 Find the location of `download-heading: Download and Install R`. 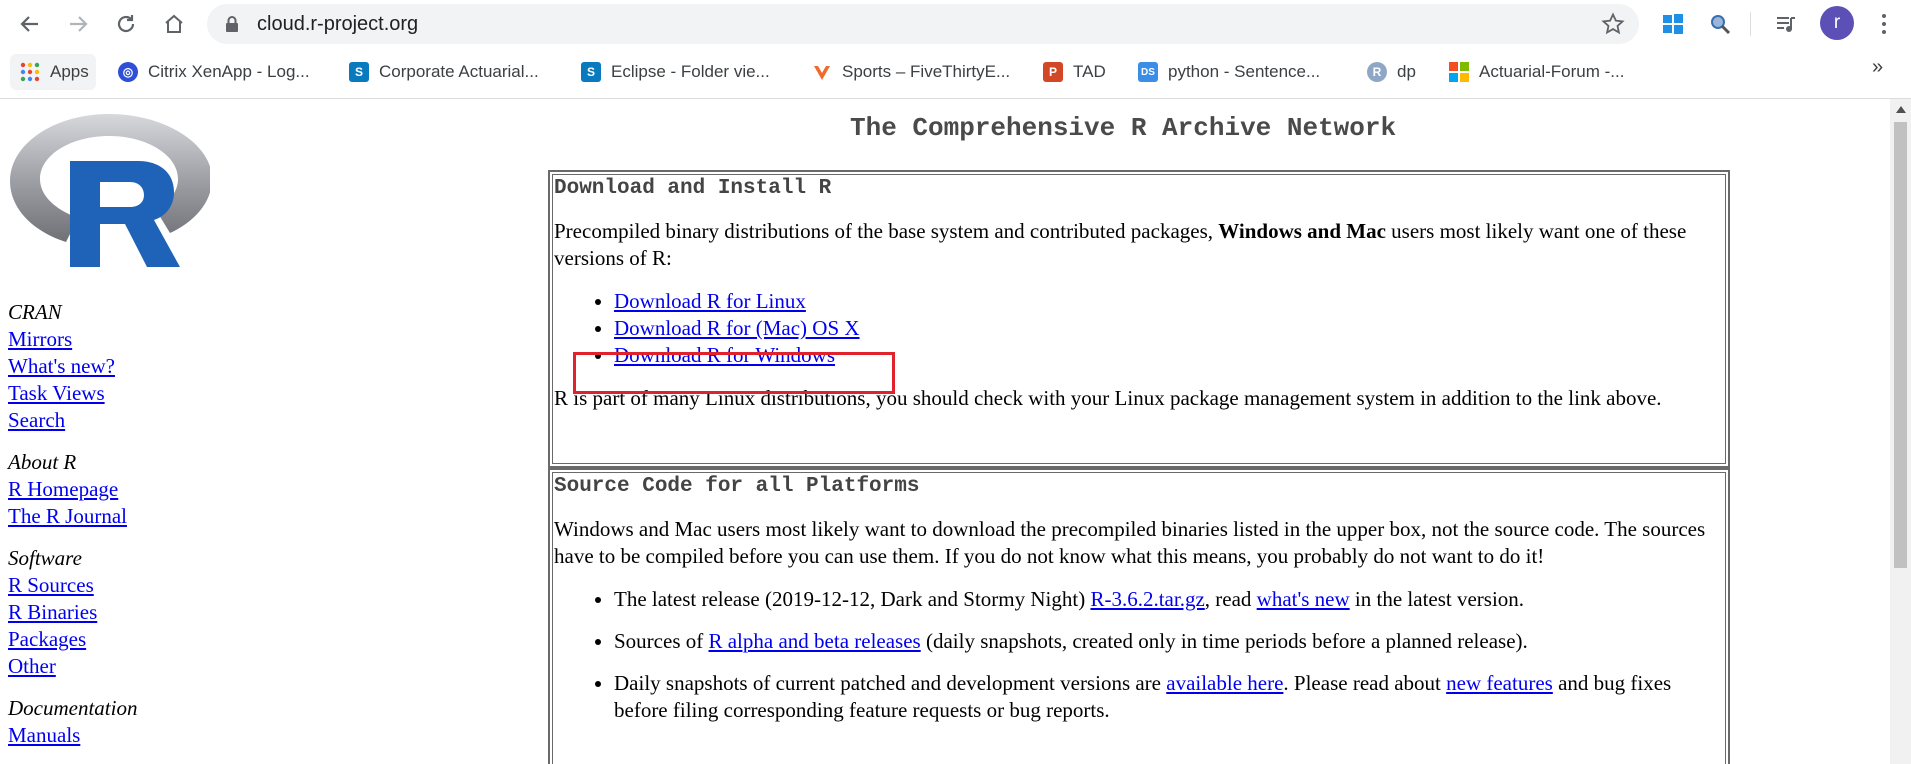

download-heading: Download and Install R is located at coordinates (693, 188).